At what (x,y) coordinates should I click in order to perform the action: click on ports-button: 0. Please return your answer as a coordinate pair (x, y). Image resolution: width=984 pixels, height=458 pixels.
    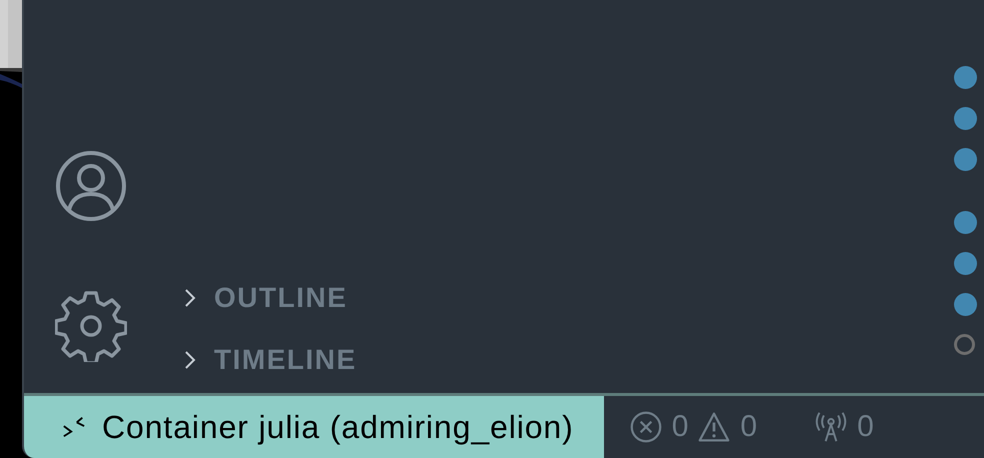
    Looking at the image, I should click on (815, 427).